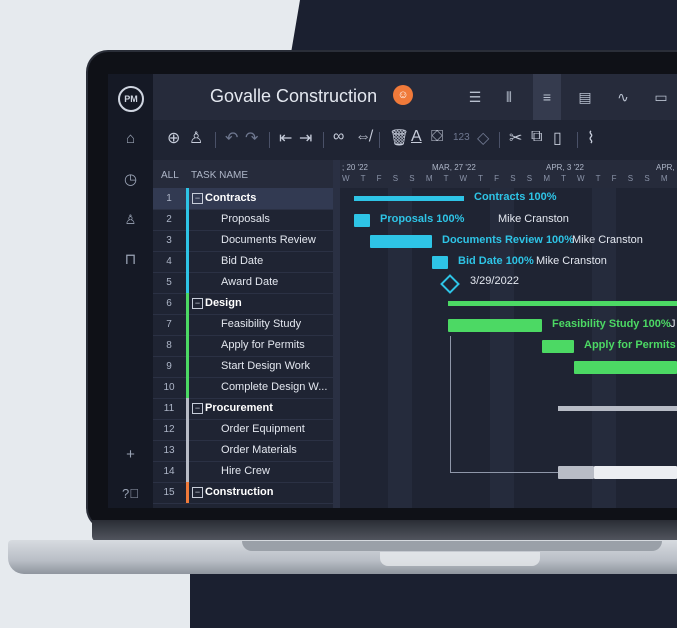 This screenshot has width=677, height=628. Describe the element at coordinates (450, 284) in the screenshot. I see `milestone-diamond` at that location.